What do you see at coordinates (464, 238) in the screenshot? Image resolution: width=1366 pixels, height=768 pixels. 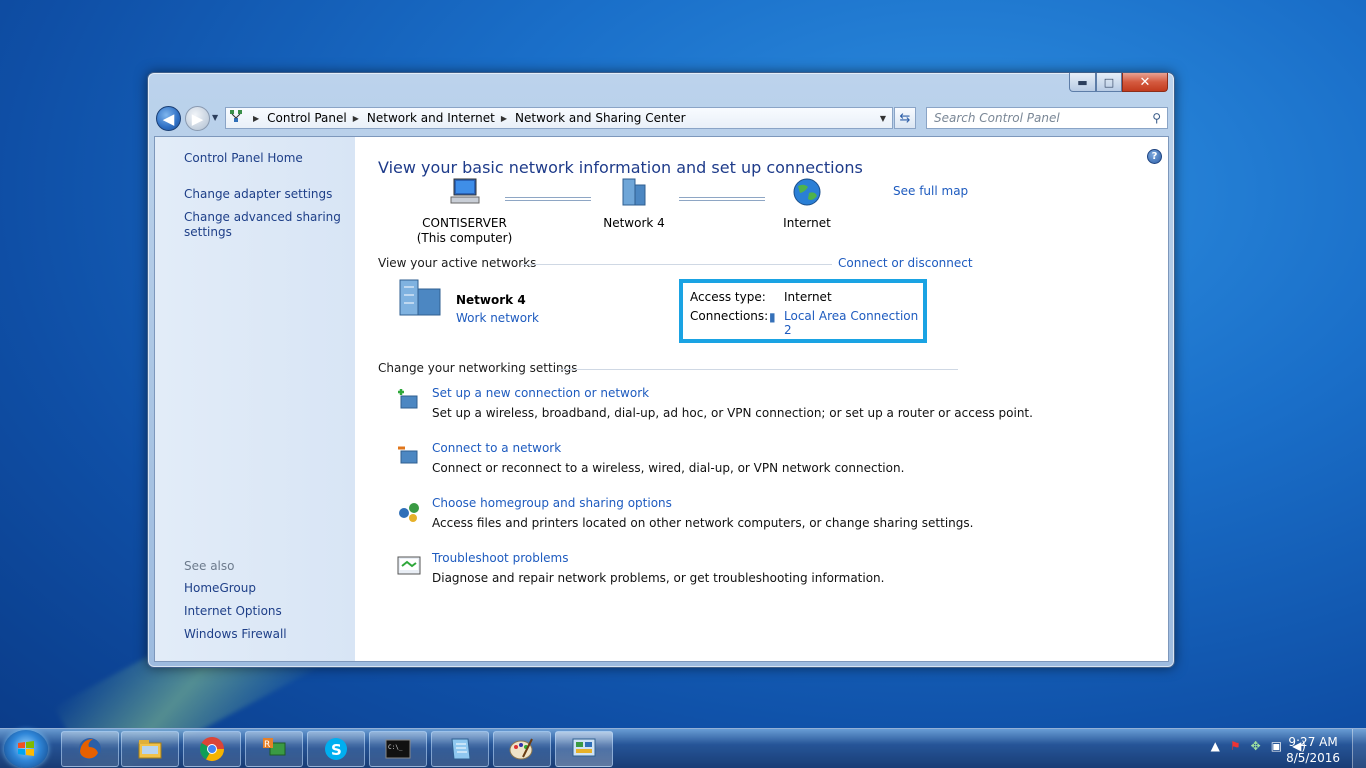 I see `computer-subtitle: (This computer)` at bounding box center [464, 238].